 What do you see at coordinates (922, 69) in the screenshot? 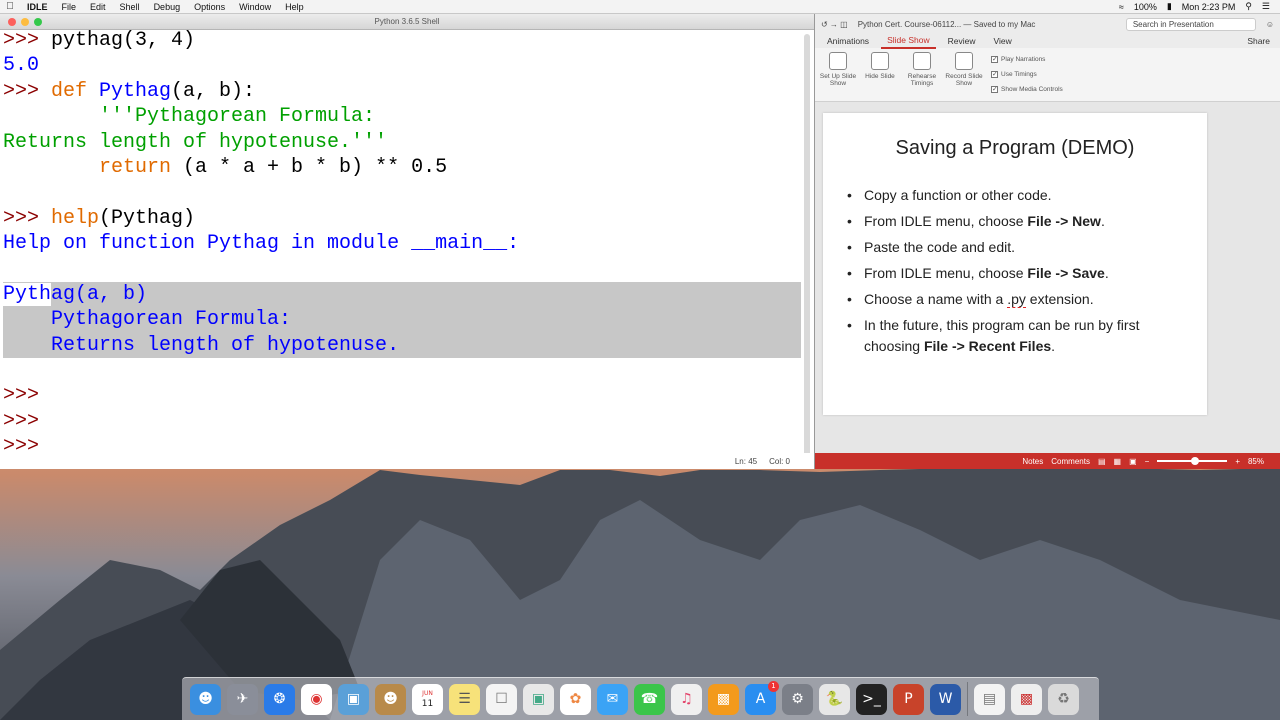
I see `rehearse-timings-button: Rehearse Timings` at bounding box center [922, 69].